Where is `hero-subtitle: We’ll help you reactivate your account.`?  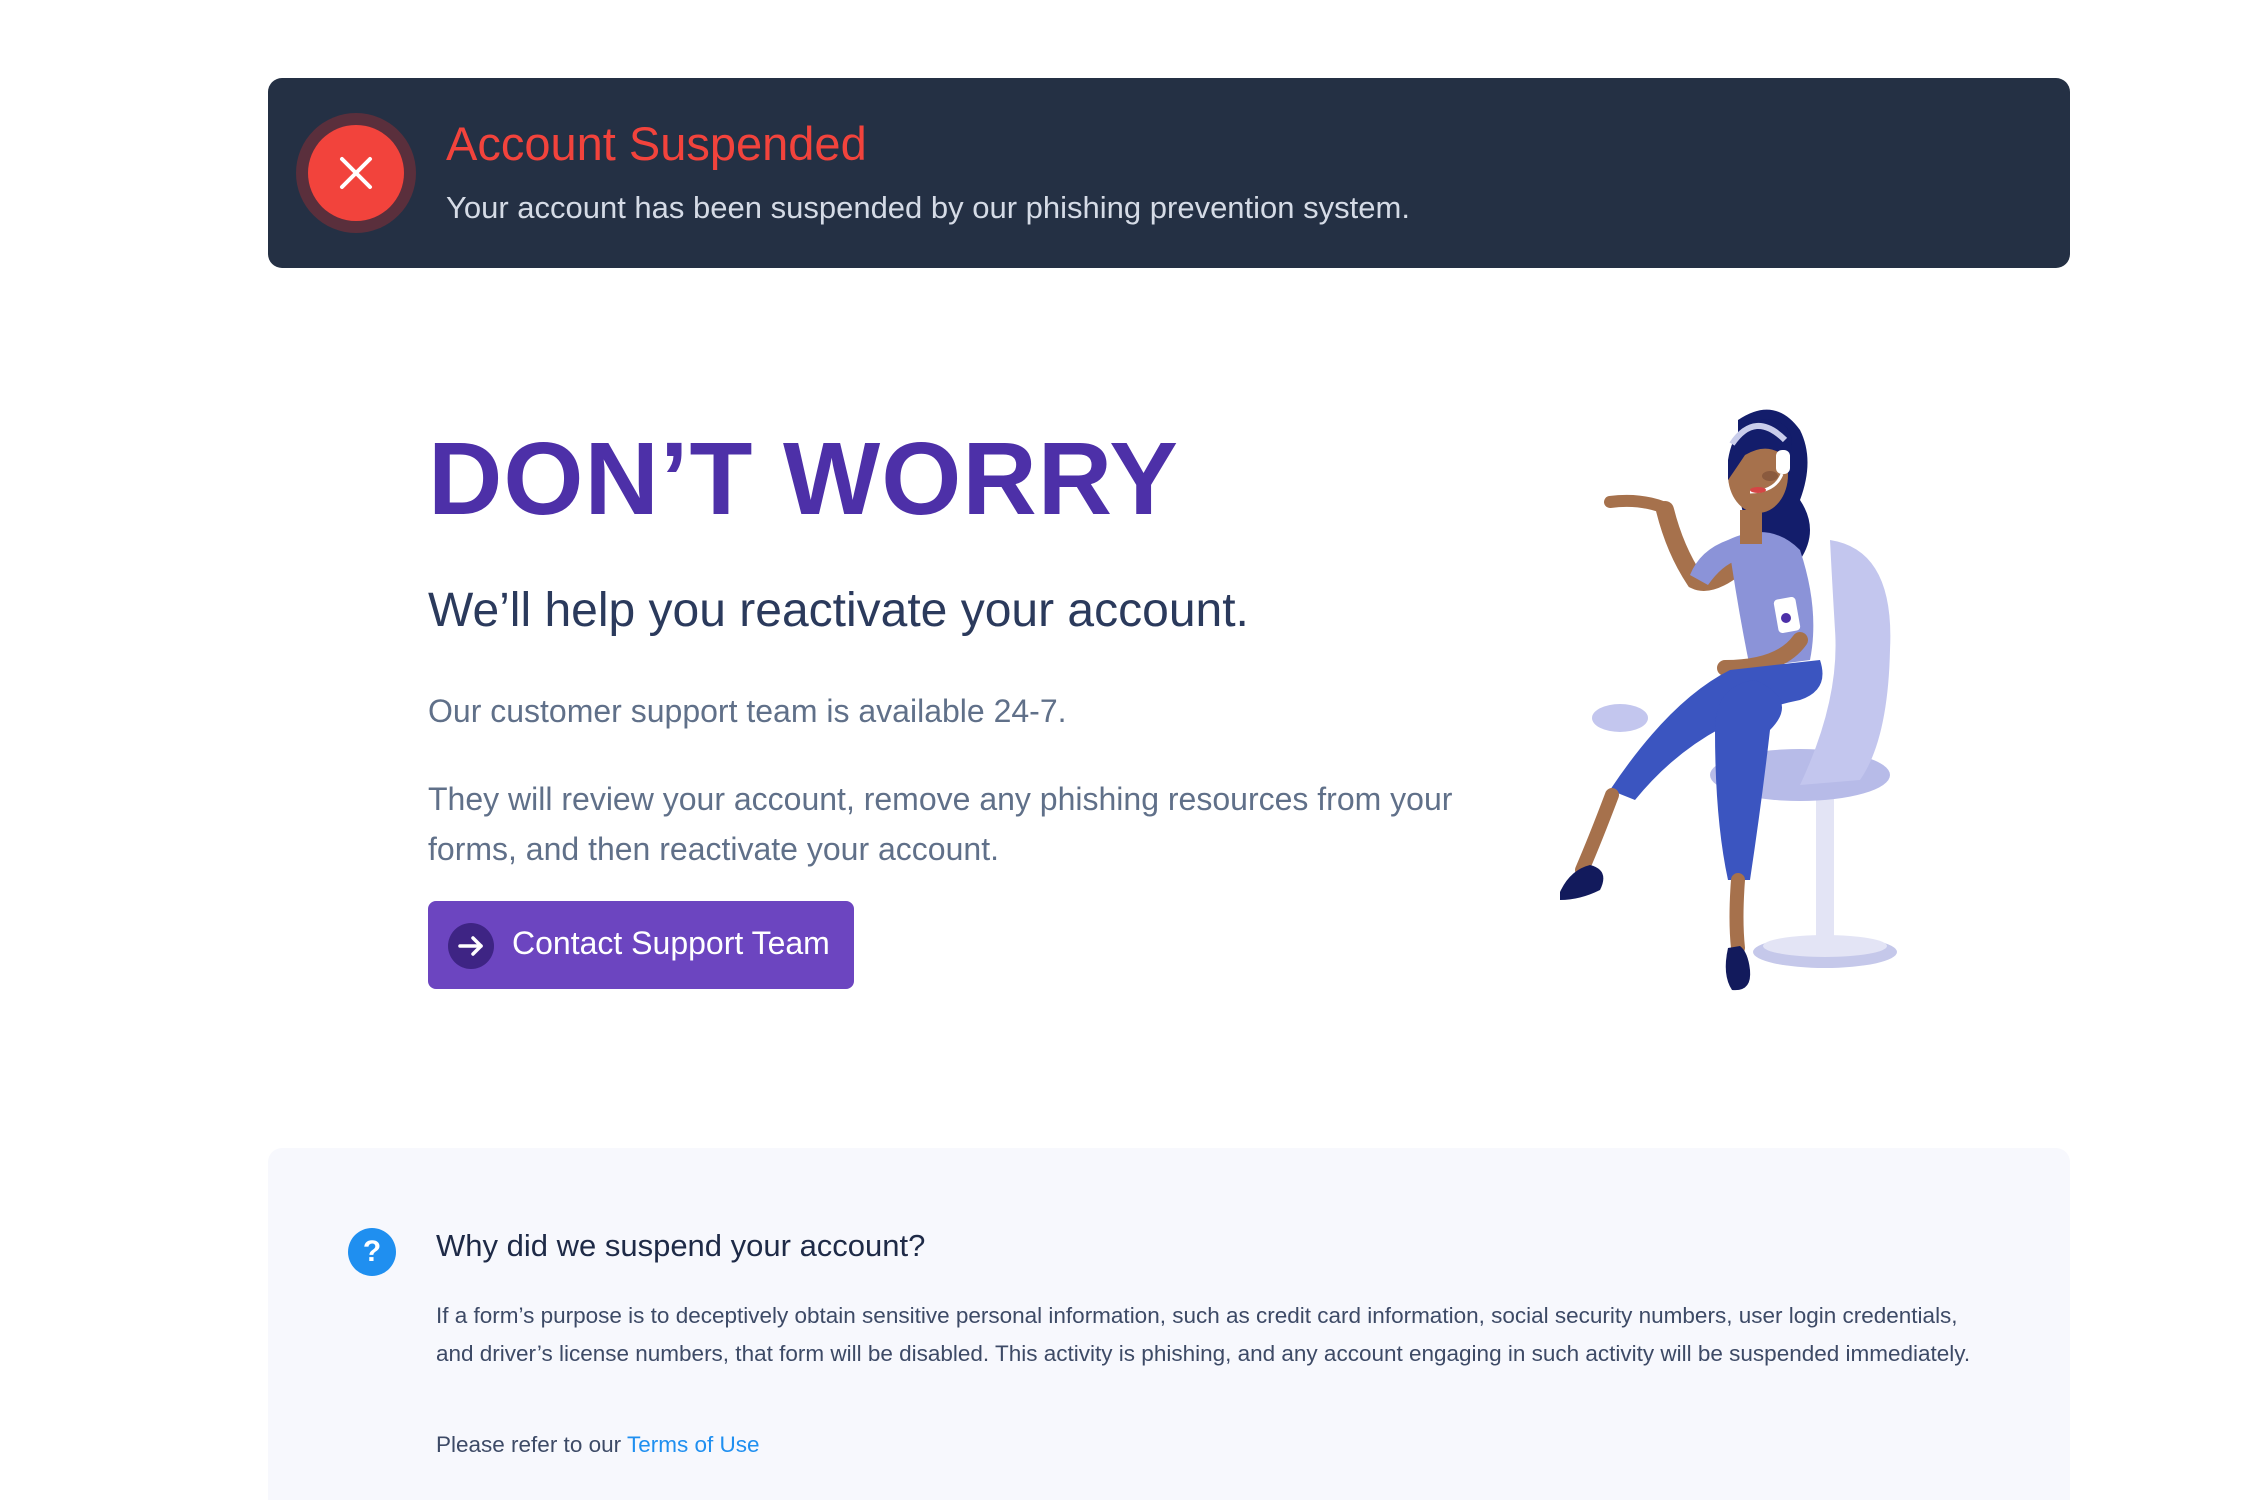
hero-subtitle: We’ll help you reactivate your account. is located at coordinates (838, 610).